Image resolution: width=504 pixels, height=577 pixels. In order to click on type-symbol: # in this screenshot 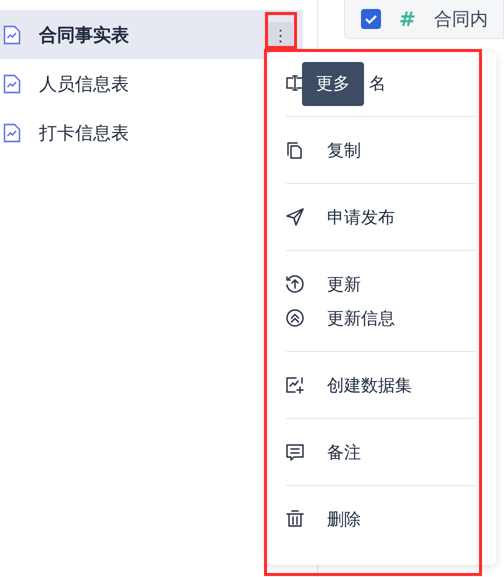, I will do `click(407, 19)`.